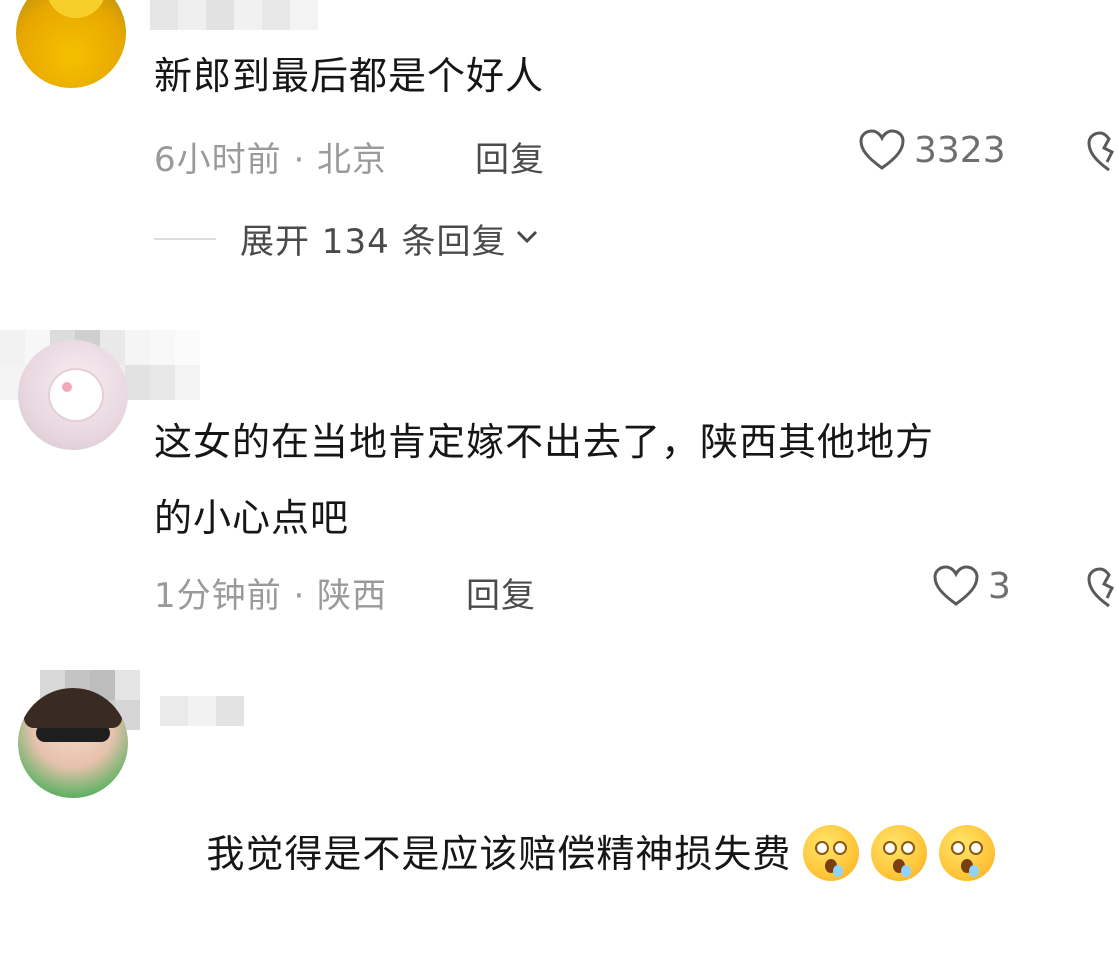  Describe the element at coordinates (185, 238) in the screenshot. I see `divider` at that location.